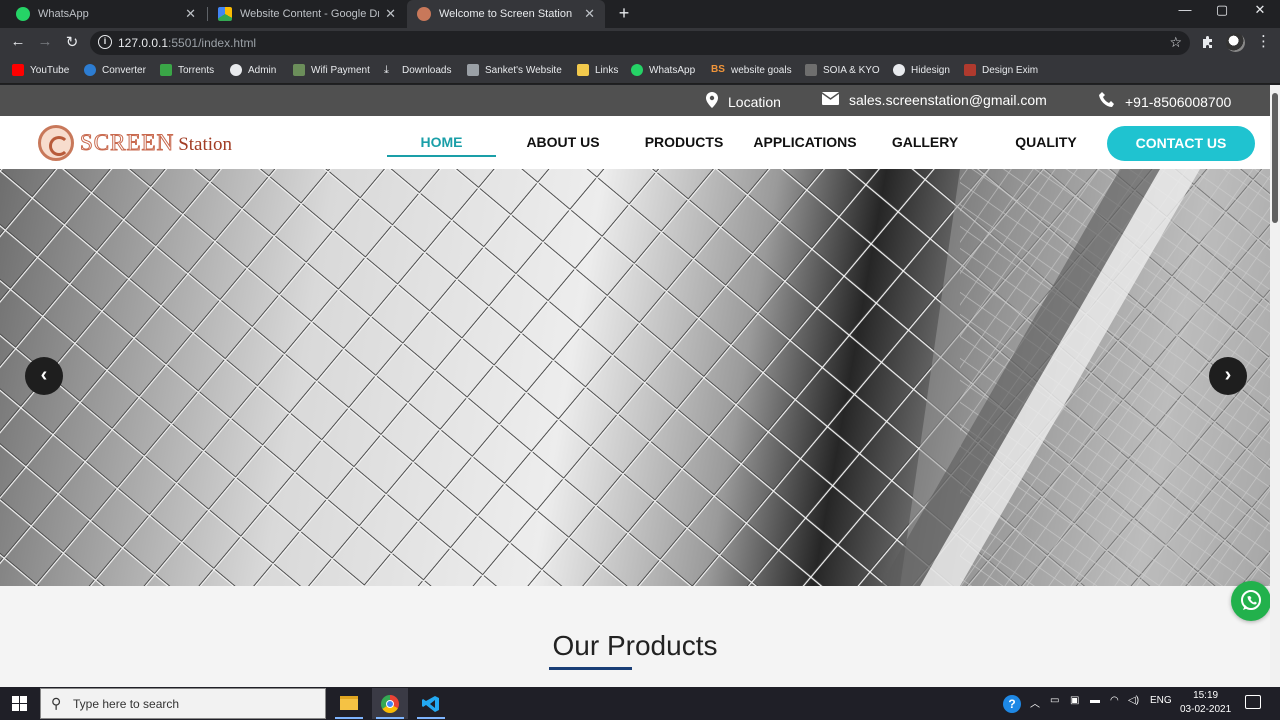 The height and width of the screenshot is (720, 1280). I want to click on clock-date: 03-02-2021, so click(1206, 709).